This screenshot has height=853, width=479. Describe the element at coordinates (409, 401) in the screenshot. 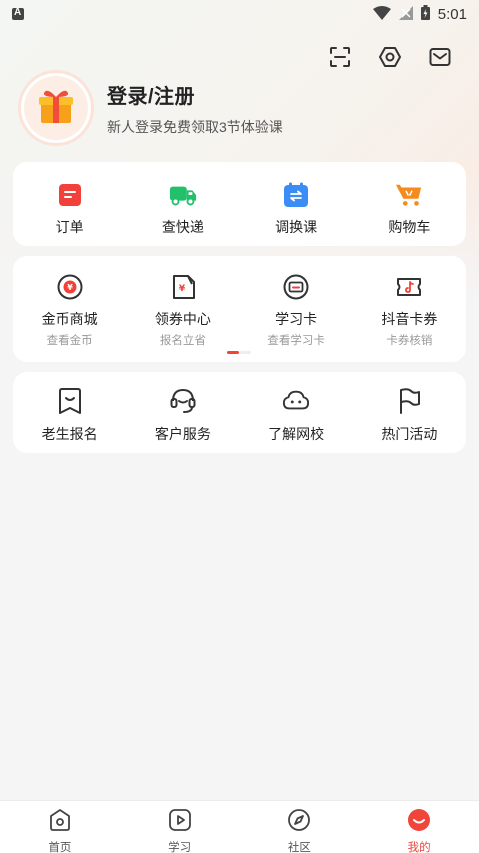

I see `flag-icon` at that location.